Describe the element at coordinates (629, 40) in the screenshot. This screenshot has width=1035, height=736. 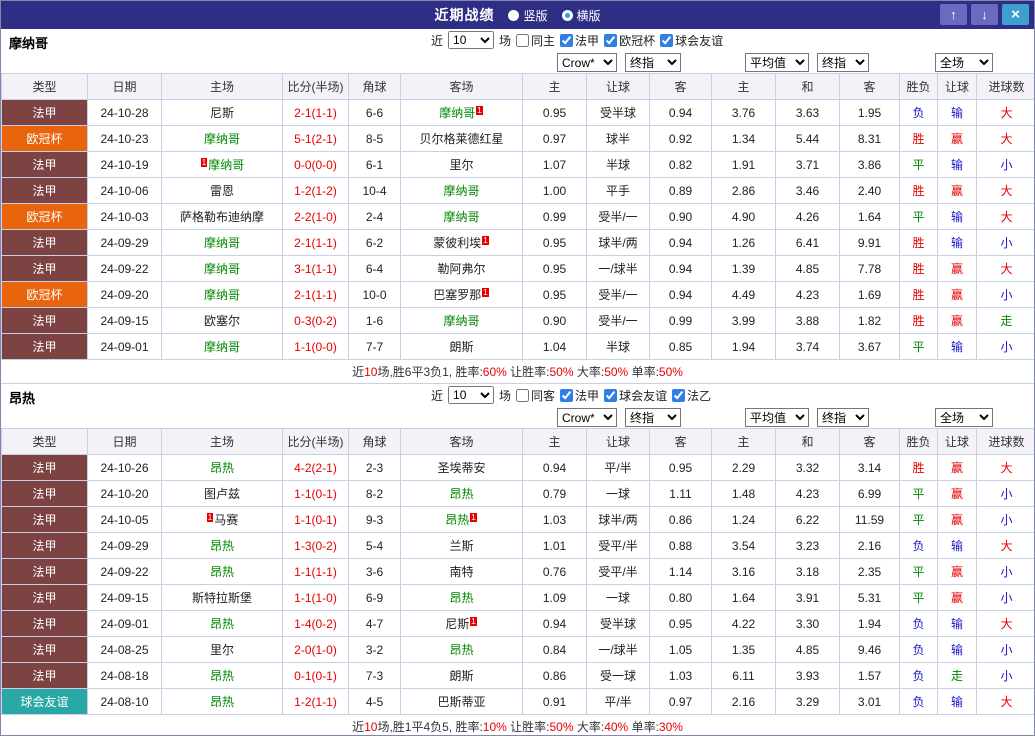
I see `filter-欧冠杯: 欧冠杯` at that location.